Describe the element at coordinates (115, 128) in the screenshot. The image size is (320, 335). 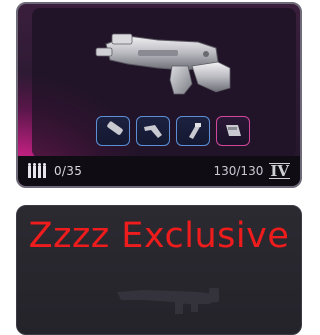
I see `muzzle-icon` at that location.